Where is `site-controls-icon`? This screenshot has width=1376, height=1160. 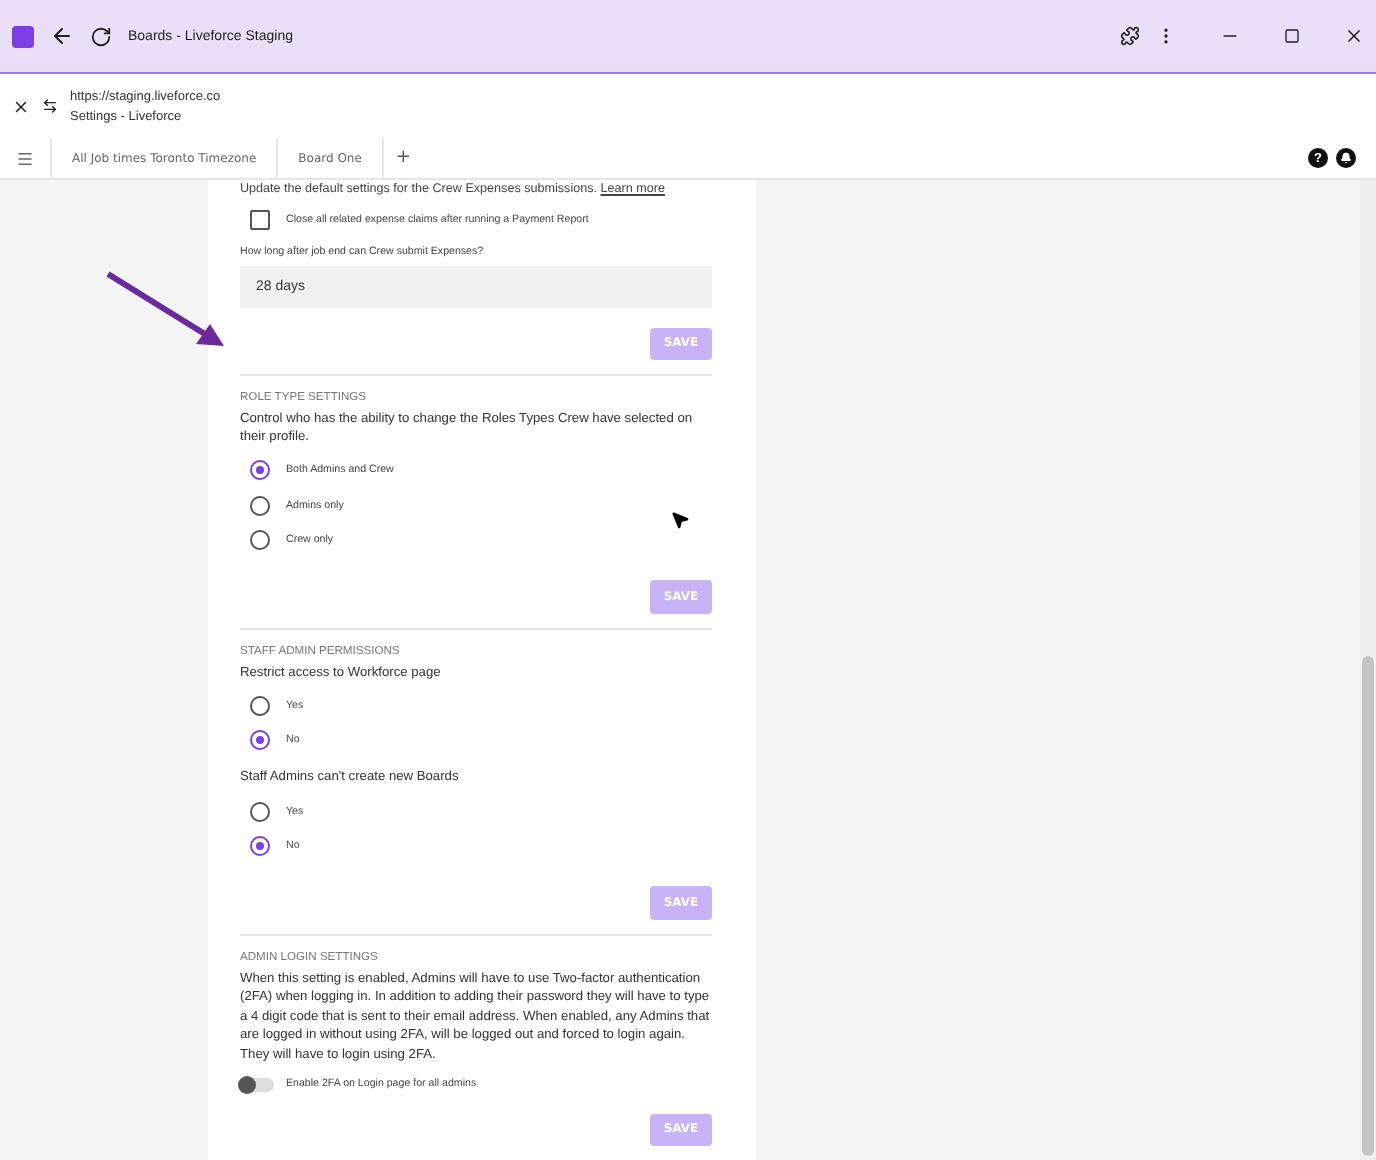
site-controls-icon is located at coordinates (50, 106).